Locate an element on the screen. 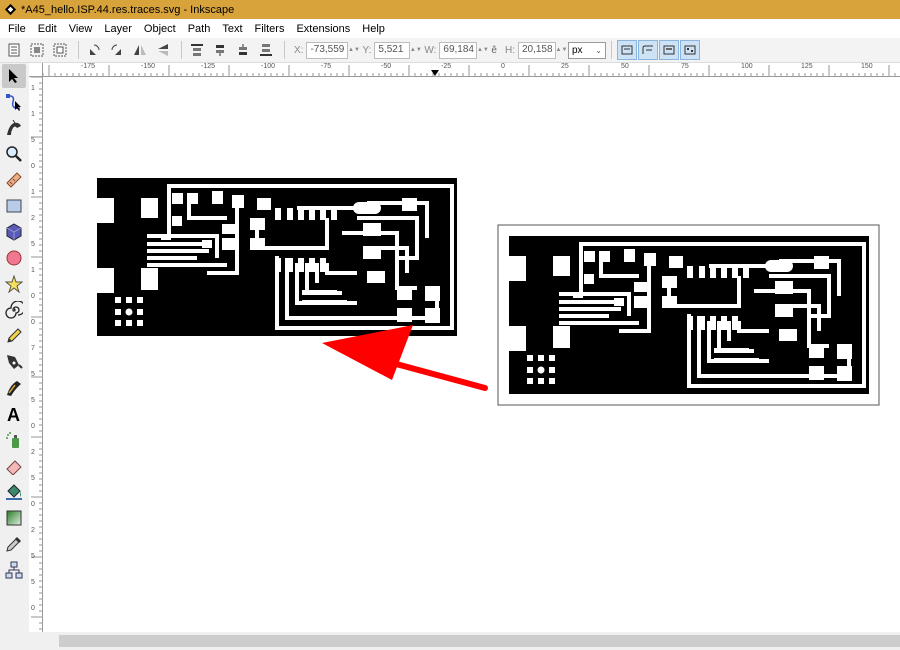 The height and width of the screenshot is (650, 900). rectangle-tool-icon is located at coordinates (14, 206).